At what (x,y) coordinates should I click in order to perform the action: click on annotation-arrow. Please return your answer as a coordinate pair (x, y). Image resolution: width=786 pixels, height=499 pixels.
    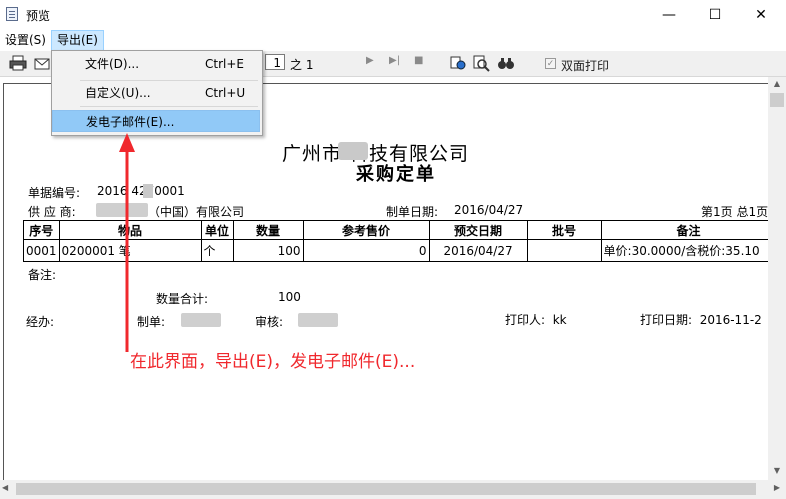
    Looking at the image, I should click on (127, 242).